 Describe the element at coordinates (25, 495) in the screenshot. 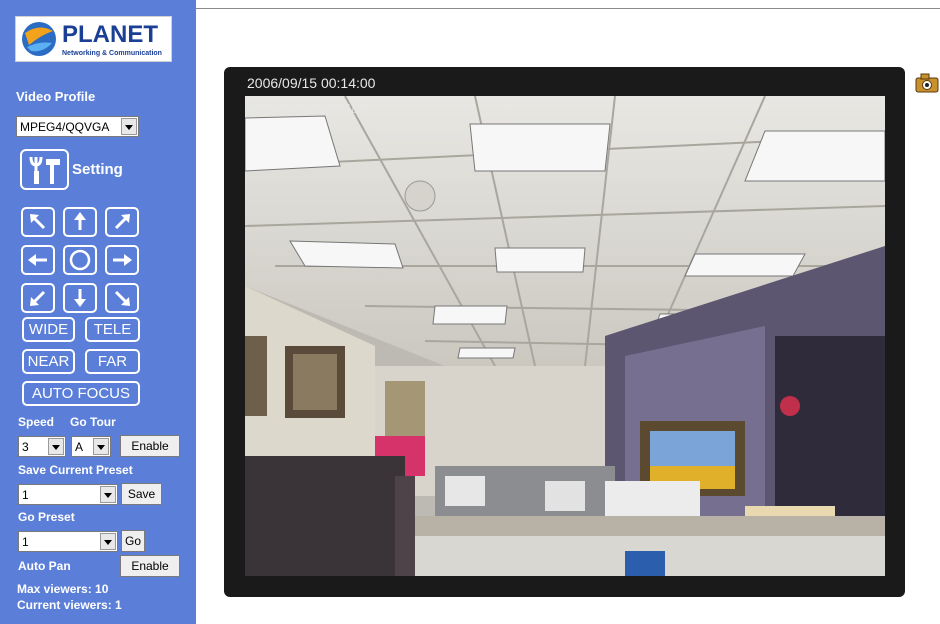

I see `save-preset-value: 1` at that location.